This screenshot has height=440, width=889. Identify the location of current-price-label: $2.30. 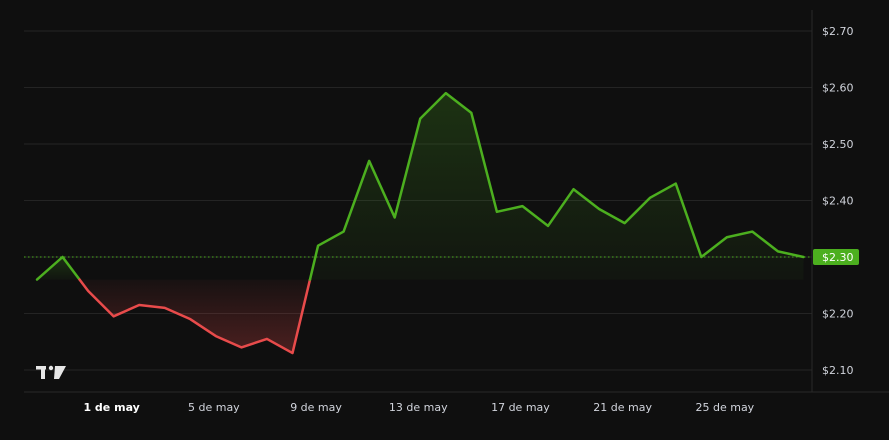
(838, 257).